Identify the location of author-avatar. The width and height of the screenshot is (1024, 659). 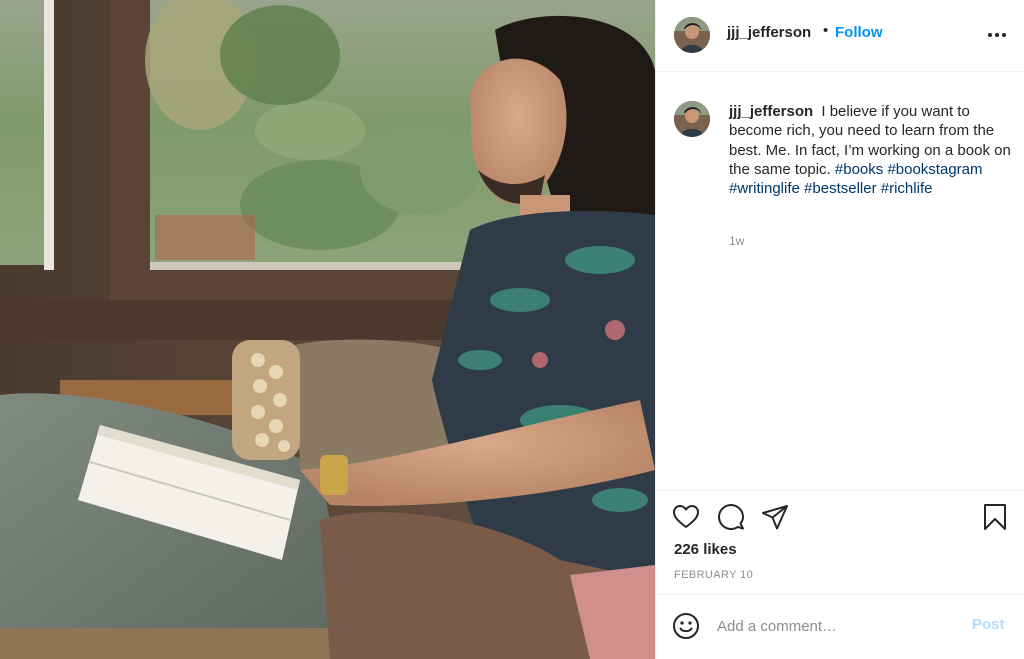
(692, 35).